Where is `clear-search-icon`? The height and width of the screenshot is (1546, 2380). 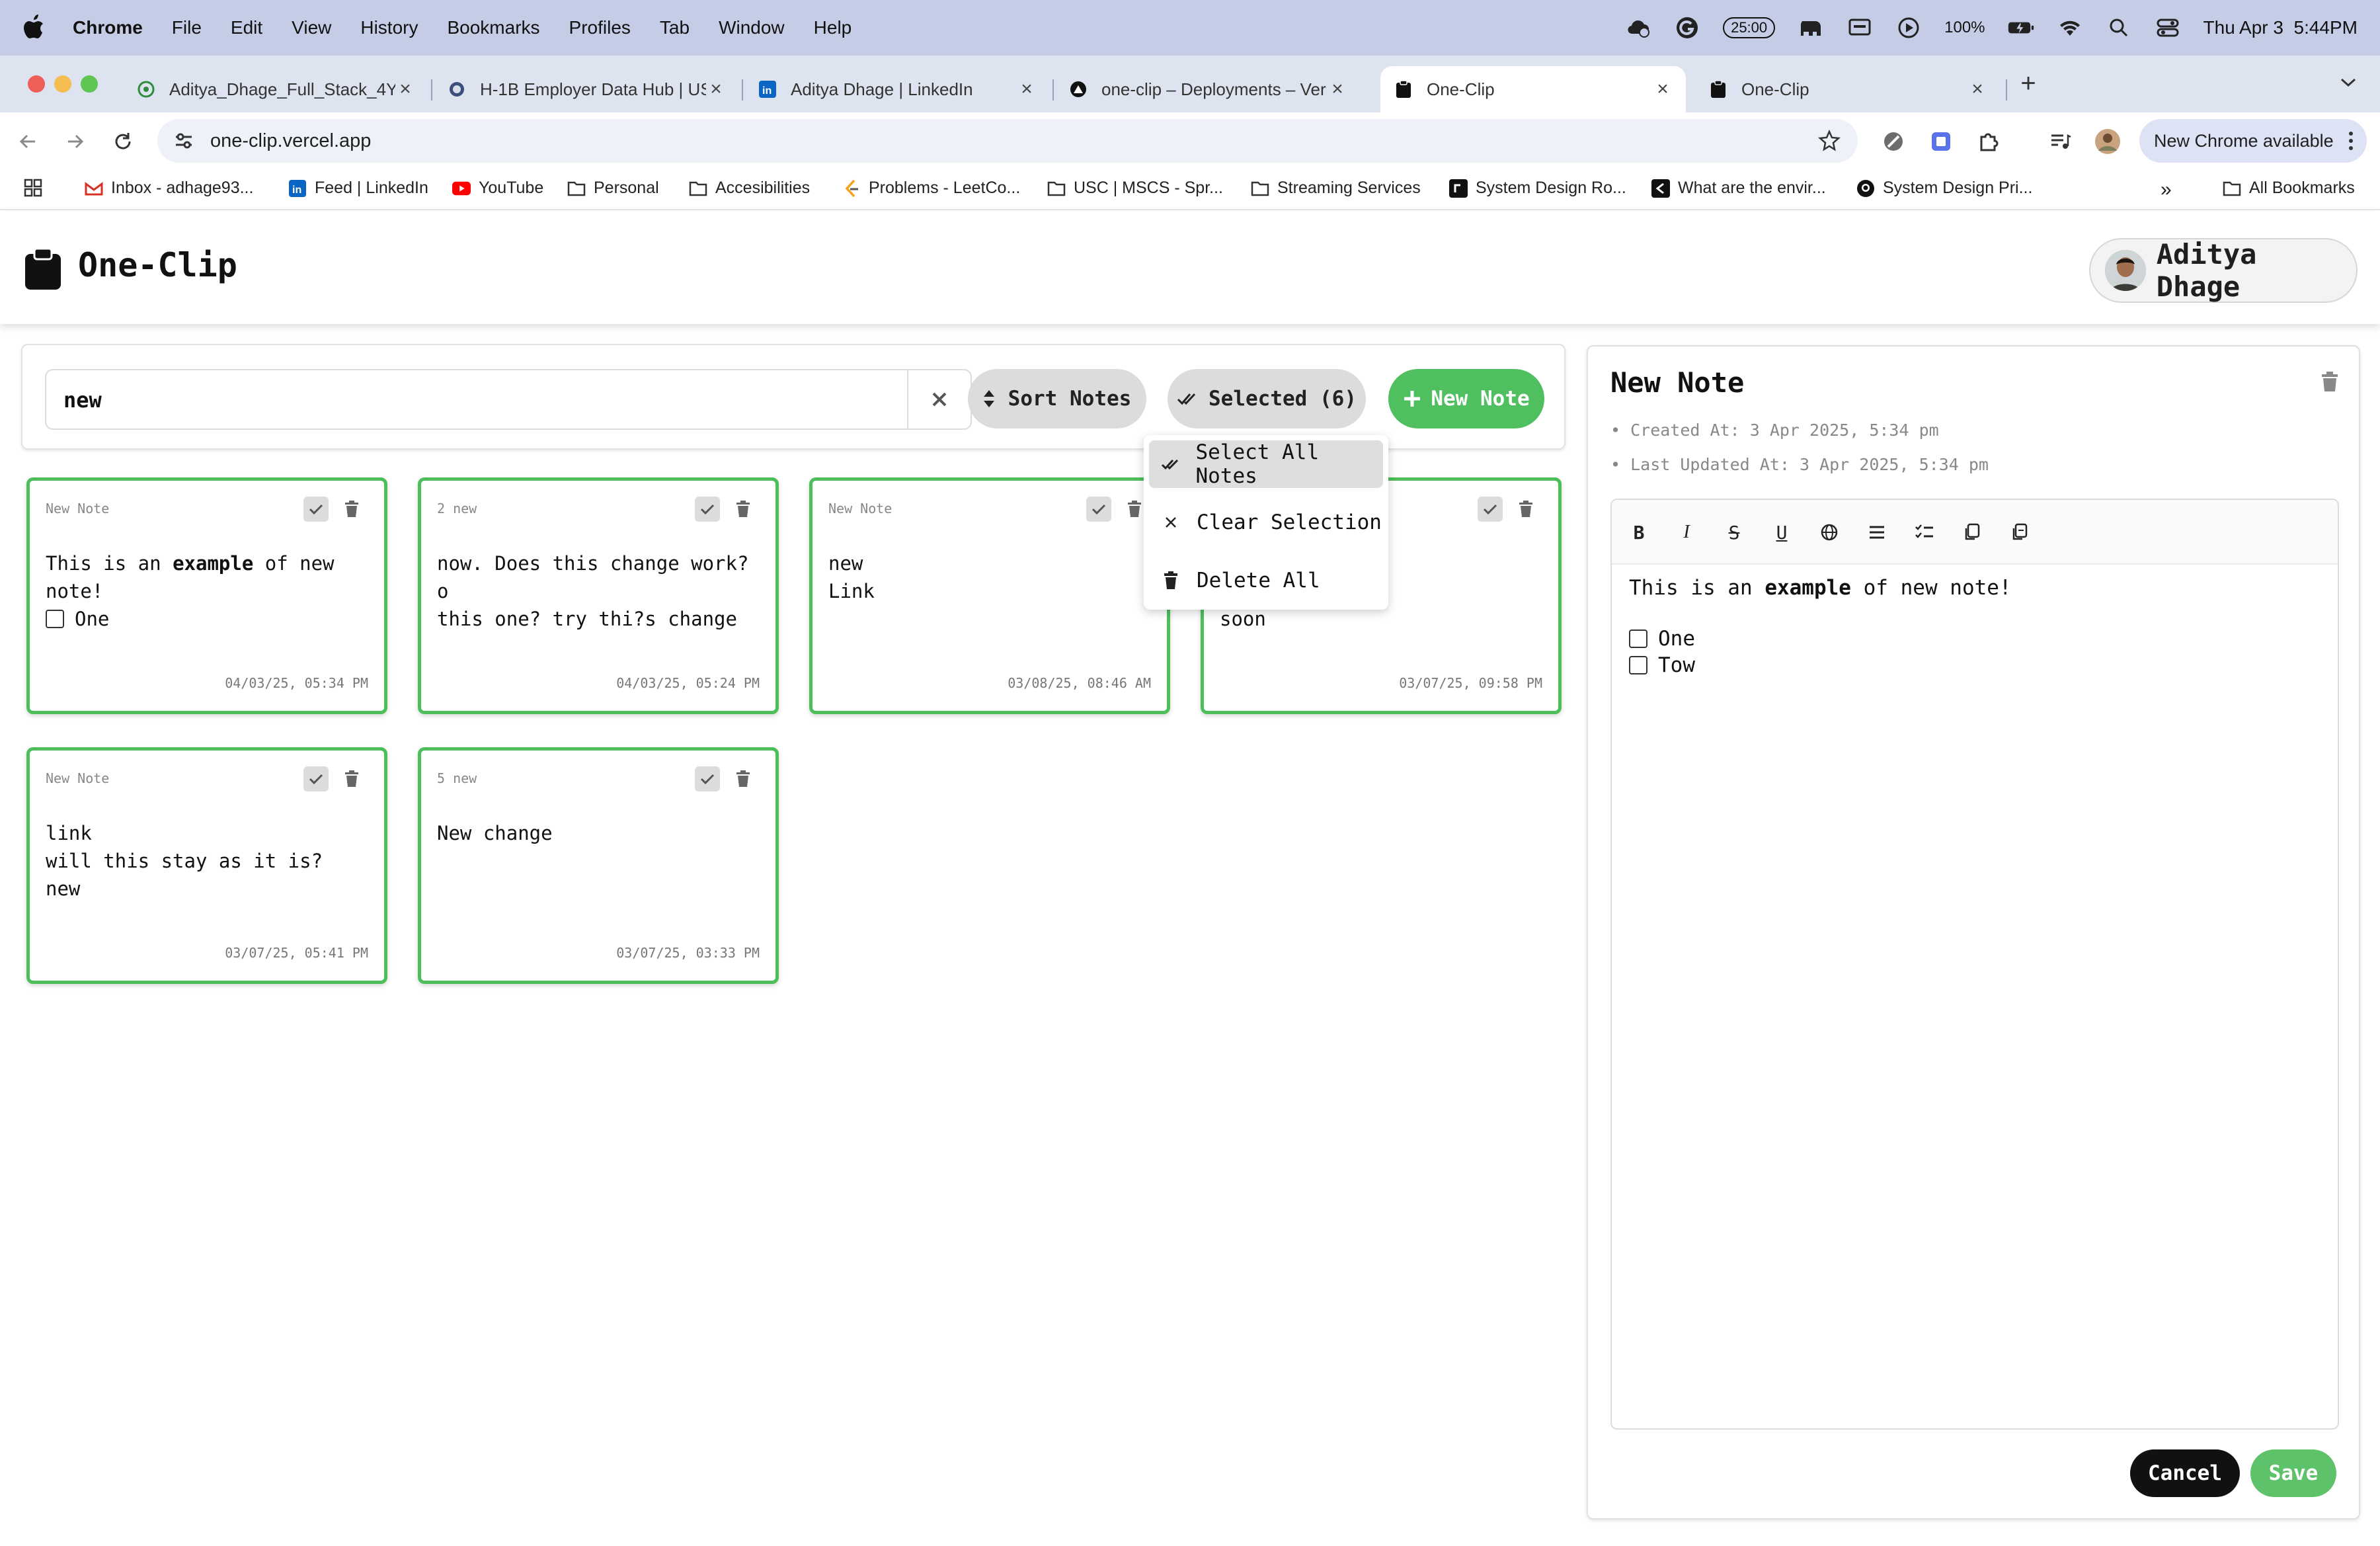
clear-search-icon is located at coordinates (939, 399).